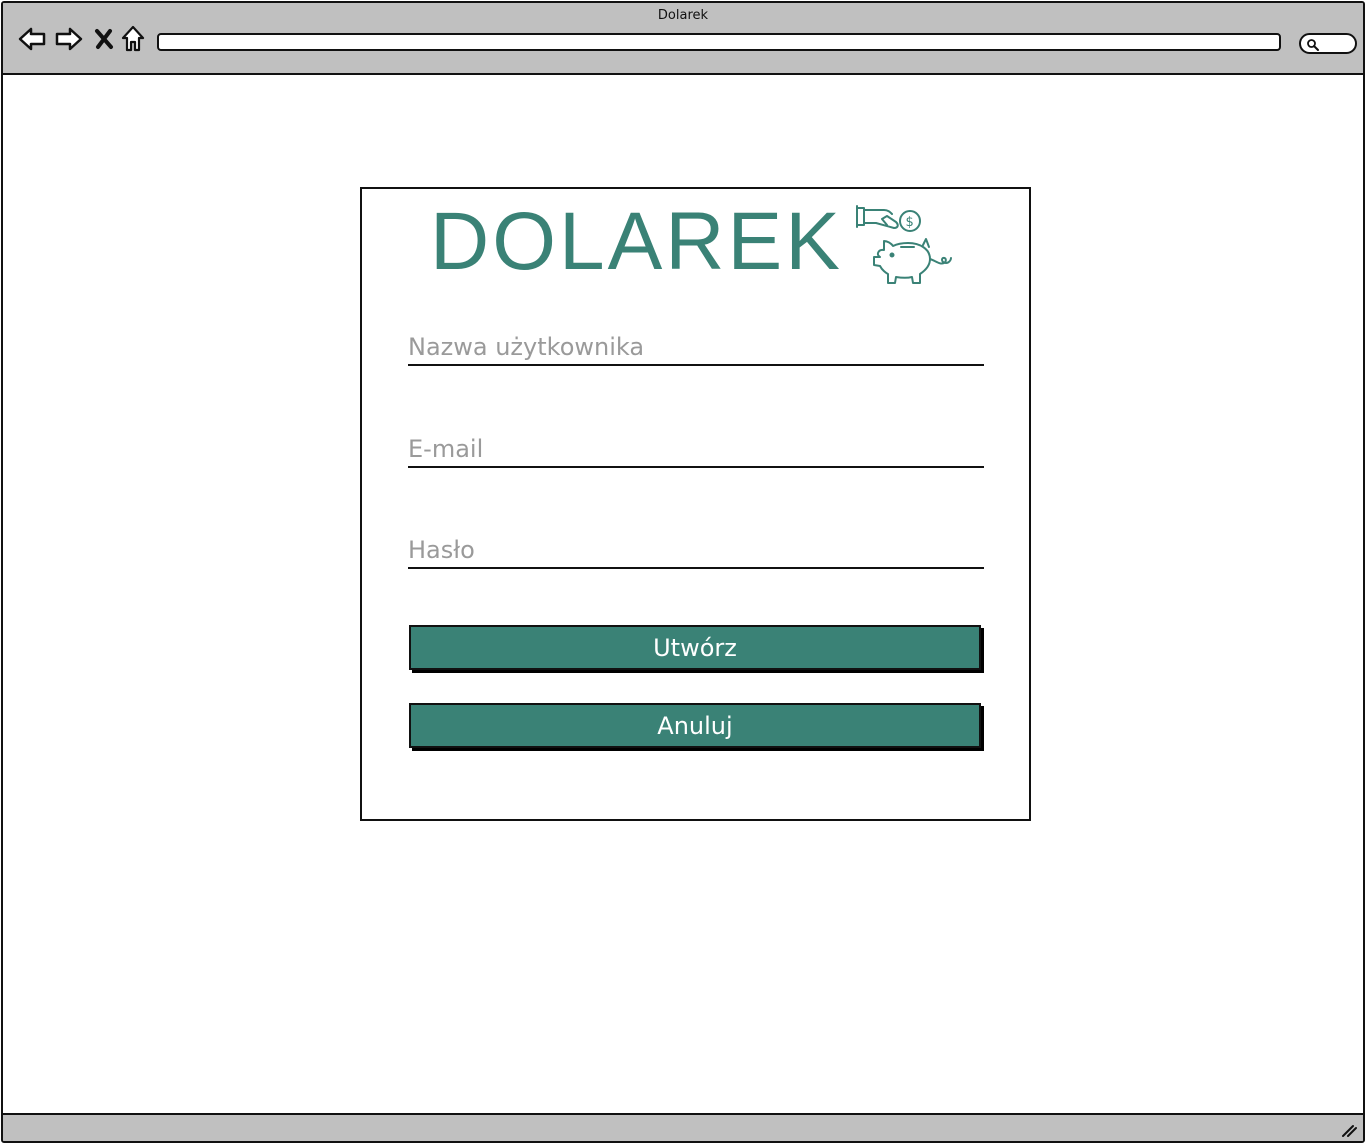 This screenshot has height=1146, width=1368. I want to click on stop-button, so click(104, 39).